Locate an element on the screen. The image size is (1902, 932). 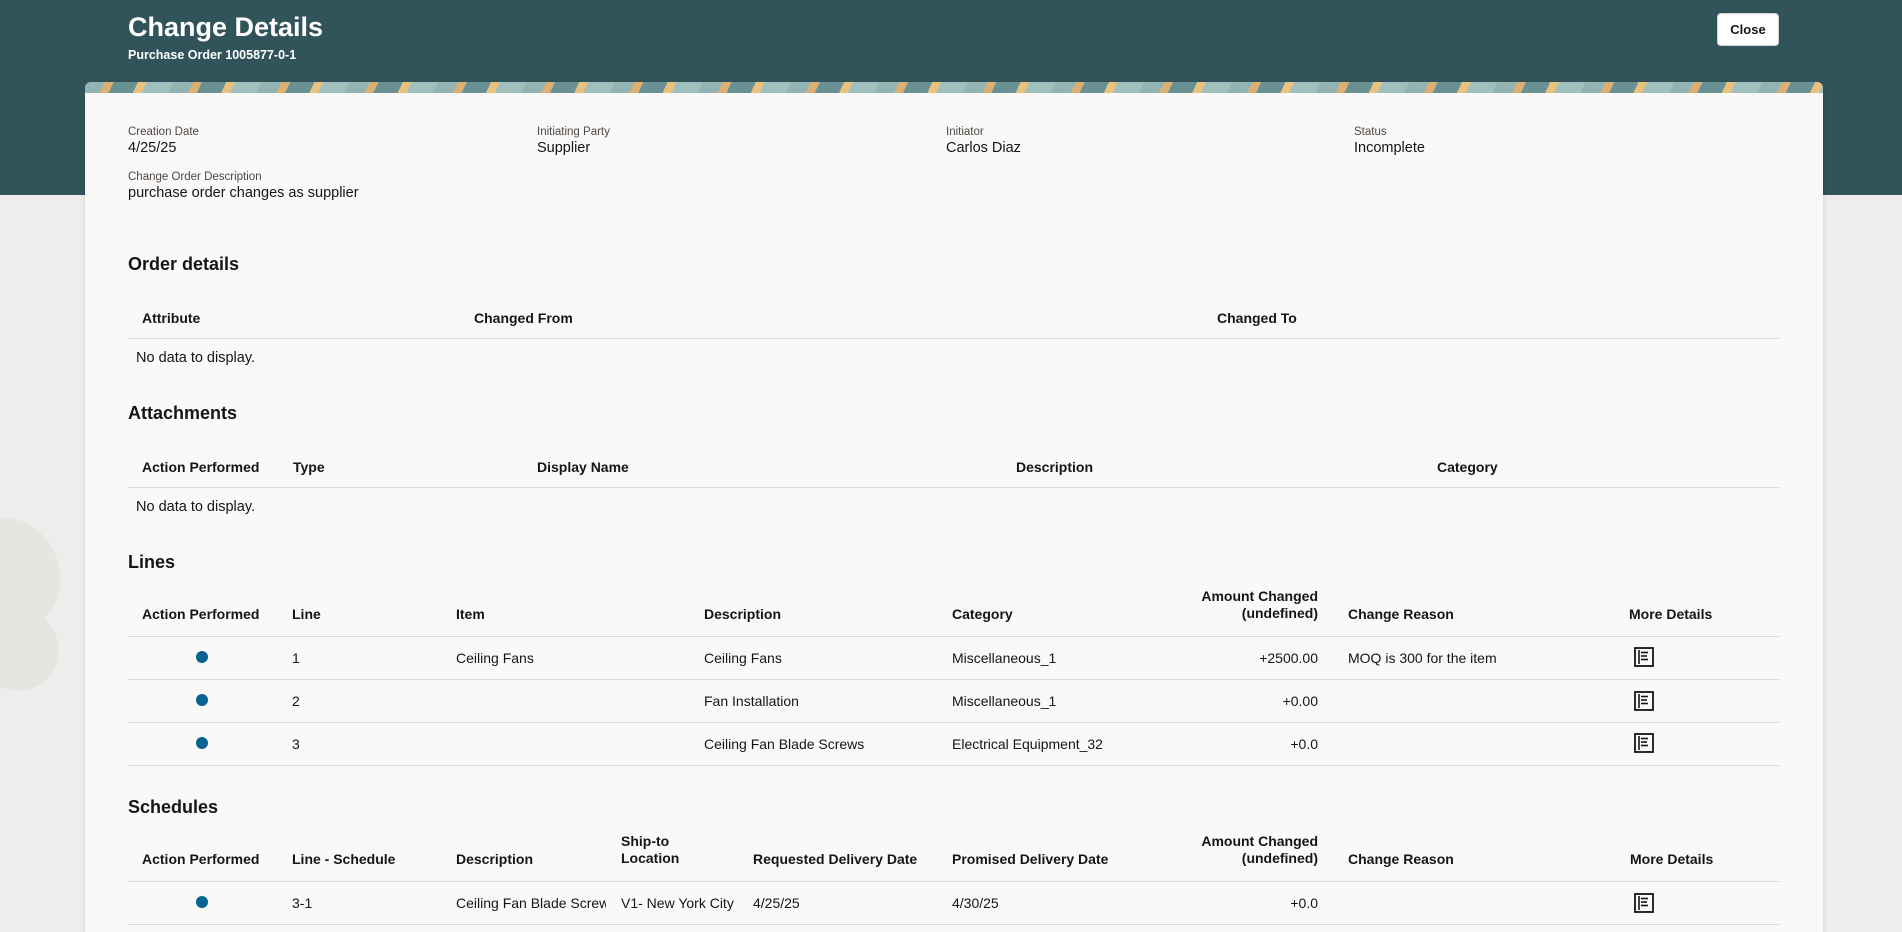
change-order-description-value: purchase order changes as supplier is located at coordinates (243, 193).